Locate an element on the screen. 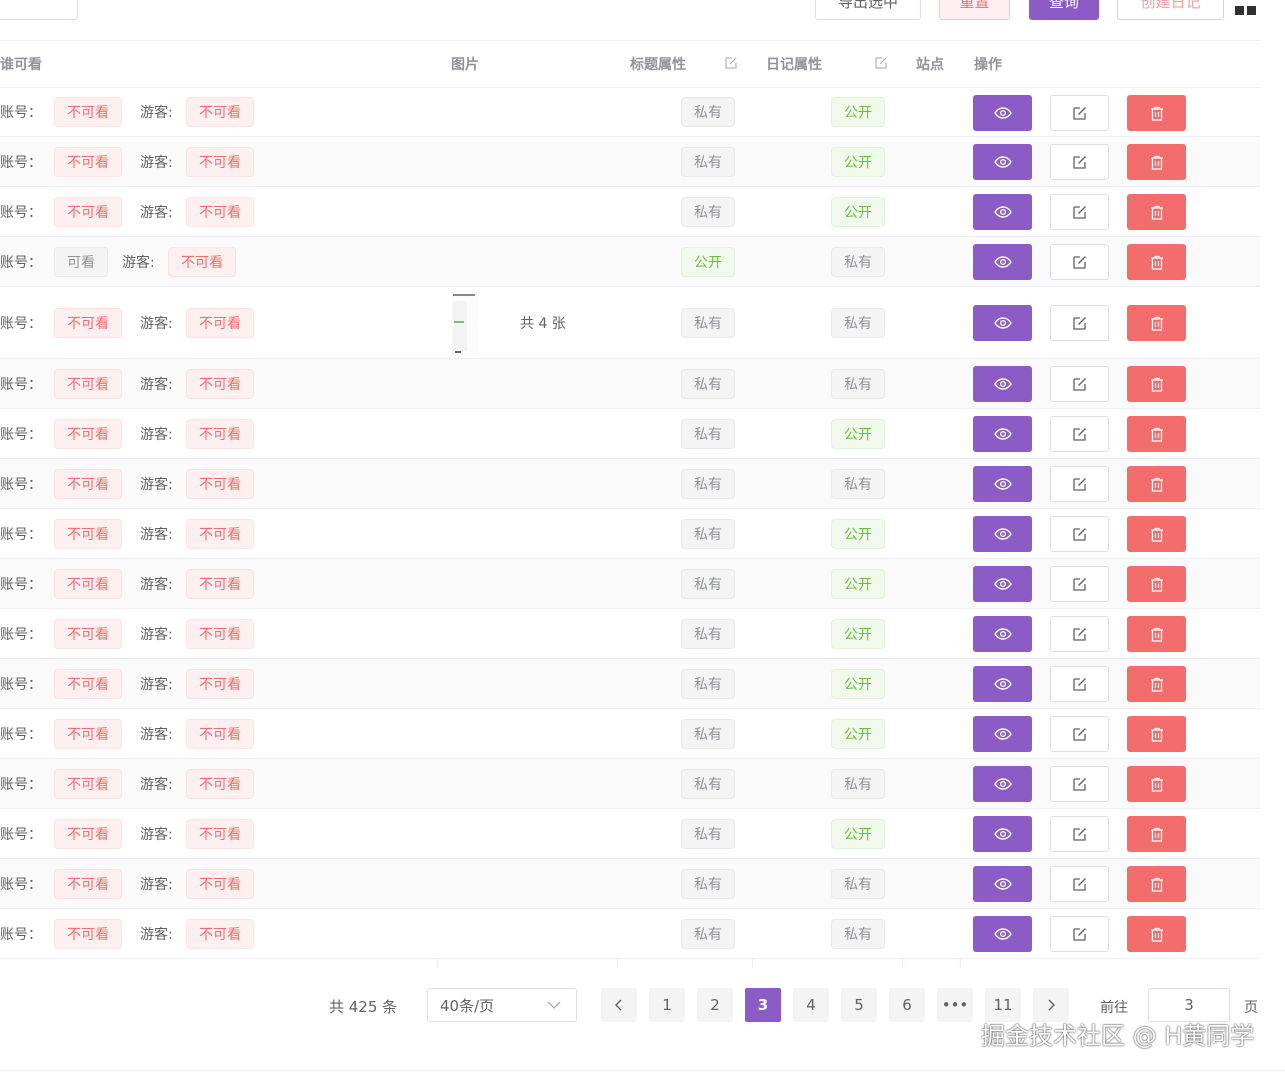 Image resolution: width=1285 pixels, height=1073 pixels. account-visibility-tag: 不可看 is located at coordinates (88, 633).